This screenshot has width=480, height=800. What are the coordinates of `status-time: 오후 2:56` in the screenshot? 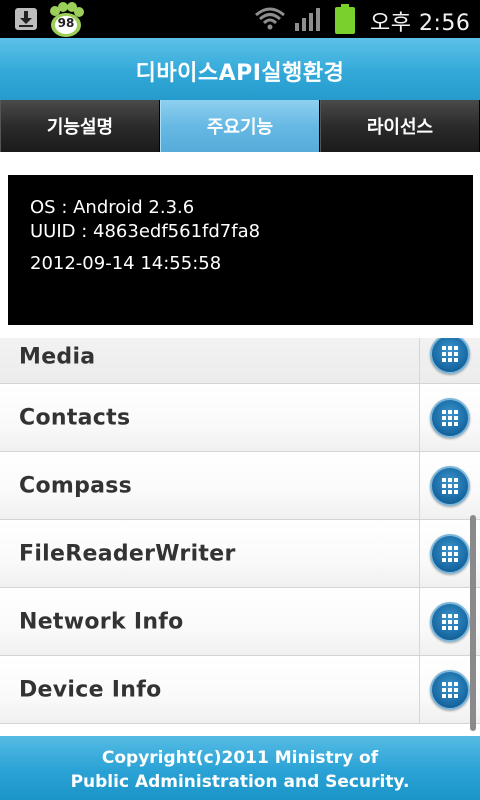 It's located at (420, 23).